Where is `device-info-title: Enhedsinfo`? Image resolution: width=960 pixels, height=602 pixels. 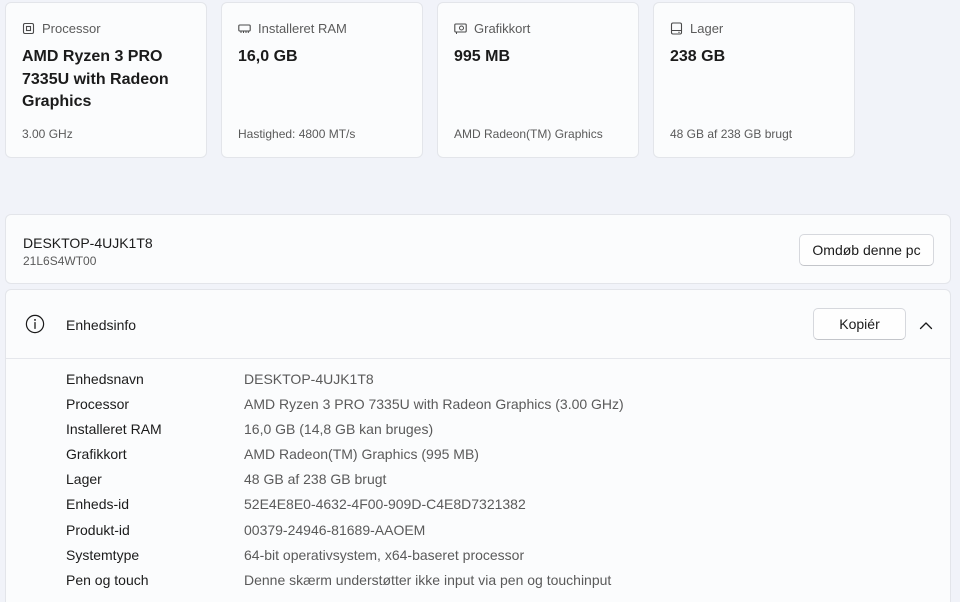 device-info-title: Enhedsinfo is located at coordinates (101, 325).